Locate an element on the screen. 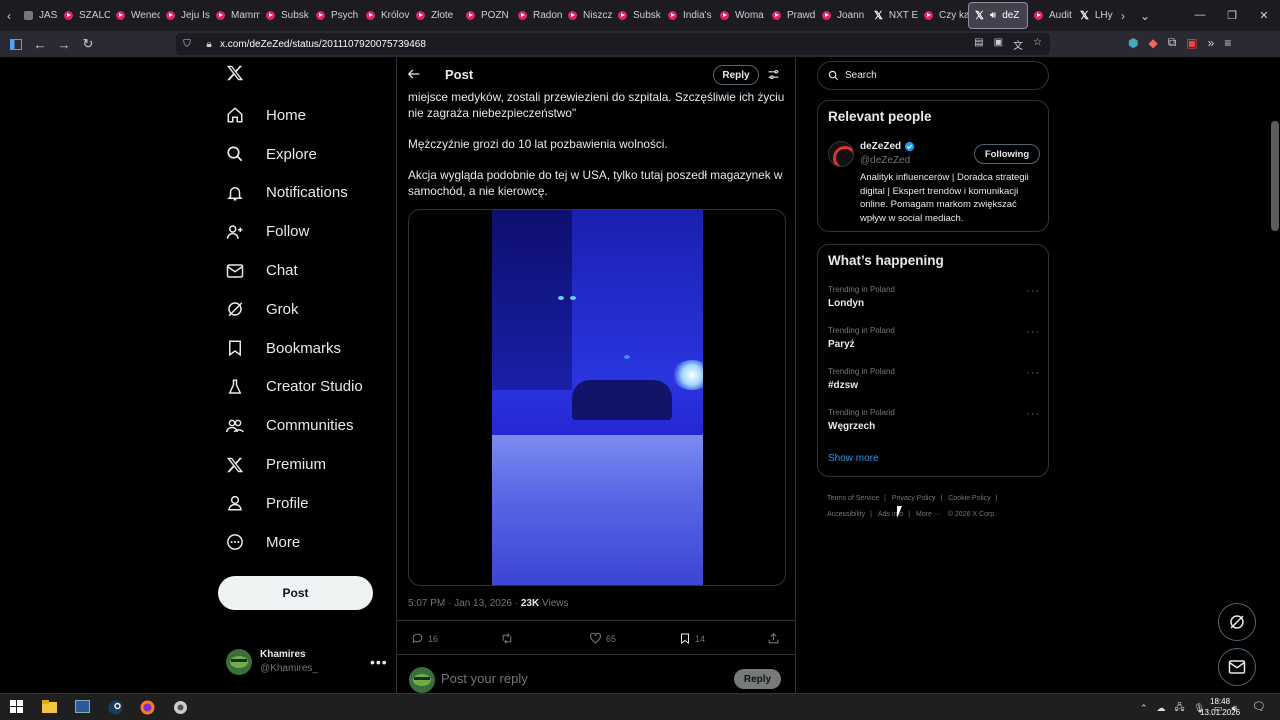 This screenshot has height=720, width=1280. reply-submit-button: Reply is located at coordinates (757, 679).